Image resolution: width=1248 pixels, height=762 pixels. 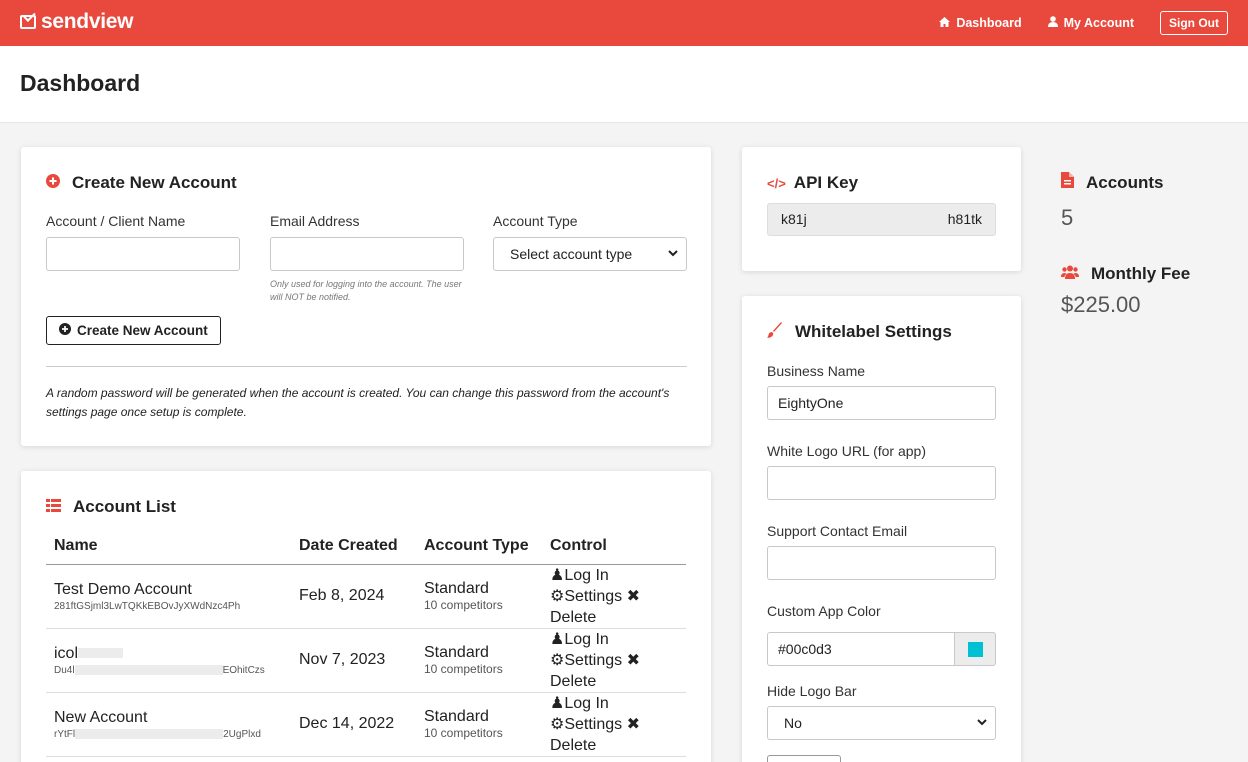 I want to click on column-header-control: Control, so click(x=614, y=547).